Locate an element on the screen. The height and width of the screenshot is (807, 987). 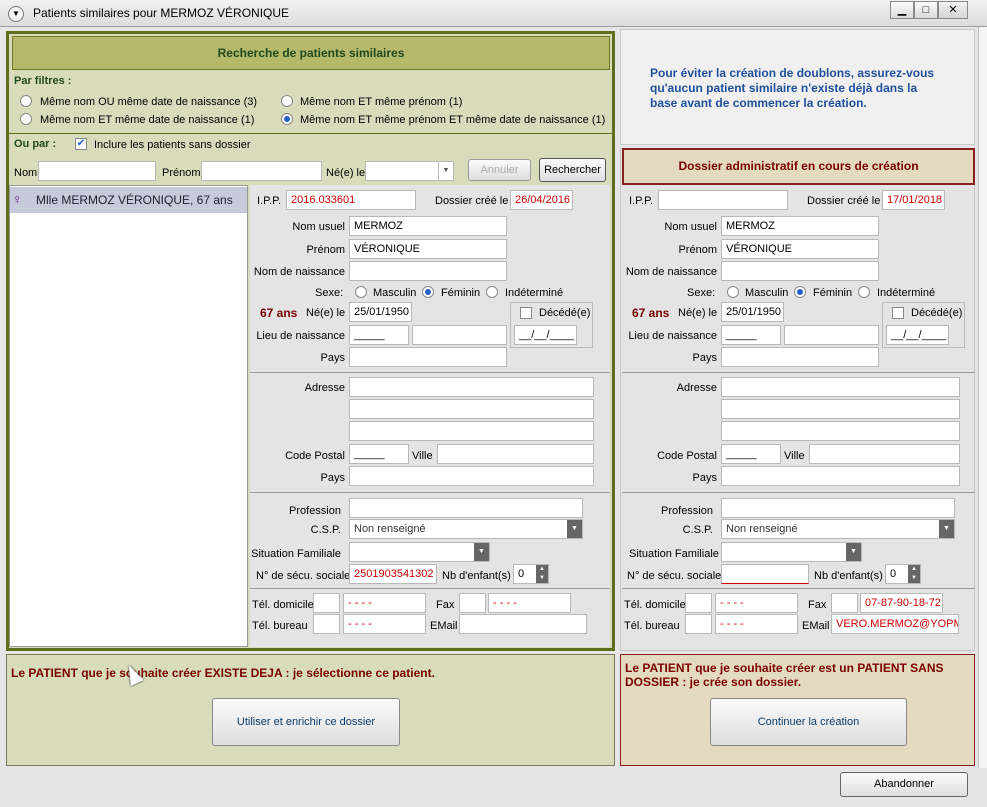
dossier-date-field: 26/04/2016 is located at coordinates (541, 200).